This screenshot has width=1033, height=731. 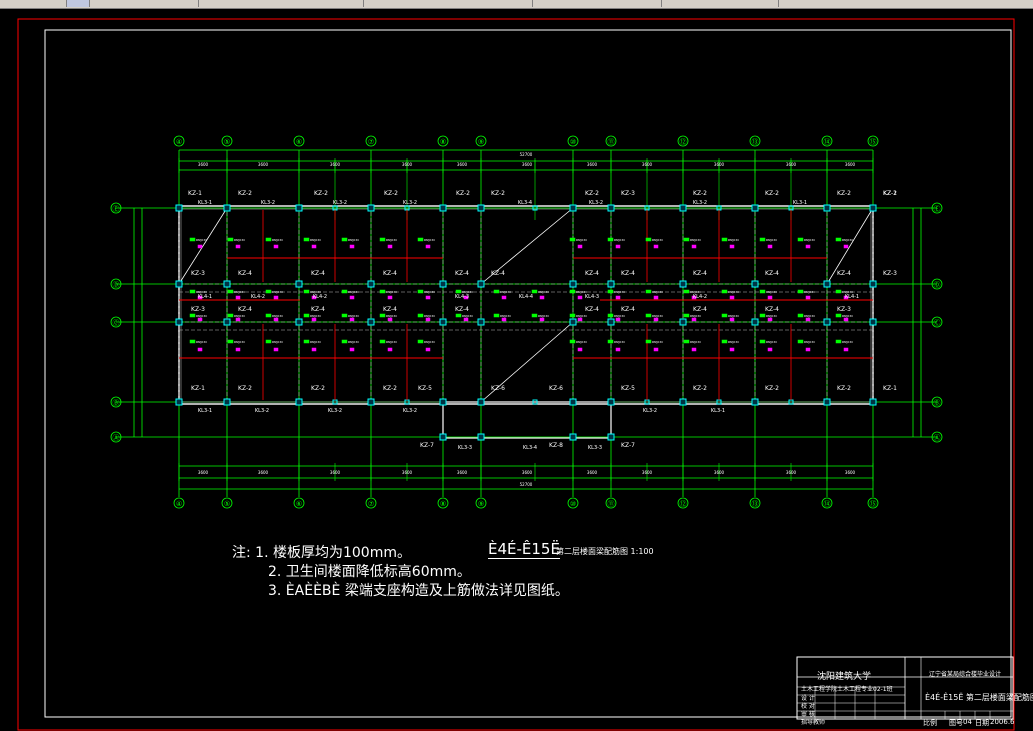 I want to click on rebar-text-646-2: Φ8@150, so click(x=657, y=316).